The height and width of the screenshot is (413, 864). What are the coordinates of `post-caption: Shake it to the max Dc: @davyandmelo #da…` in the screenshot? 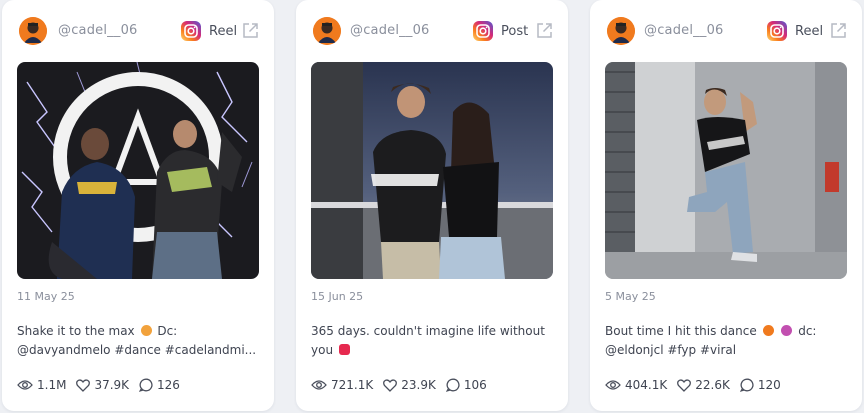 It's located at (139, 341).